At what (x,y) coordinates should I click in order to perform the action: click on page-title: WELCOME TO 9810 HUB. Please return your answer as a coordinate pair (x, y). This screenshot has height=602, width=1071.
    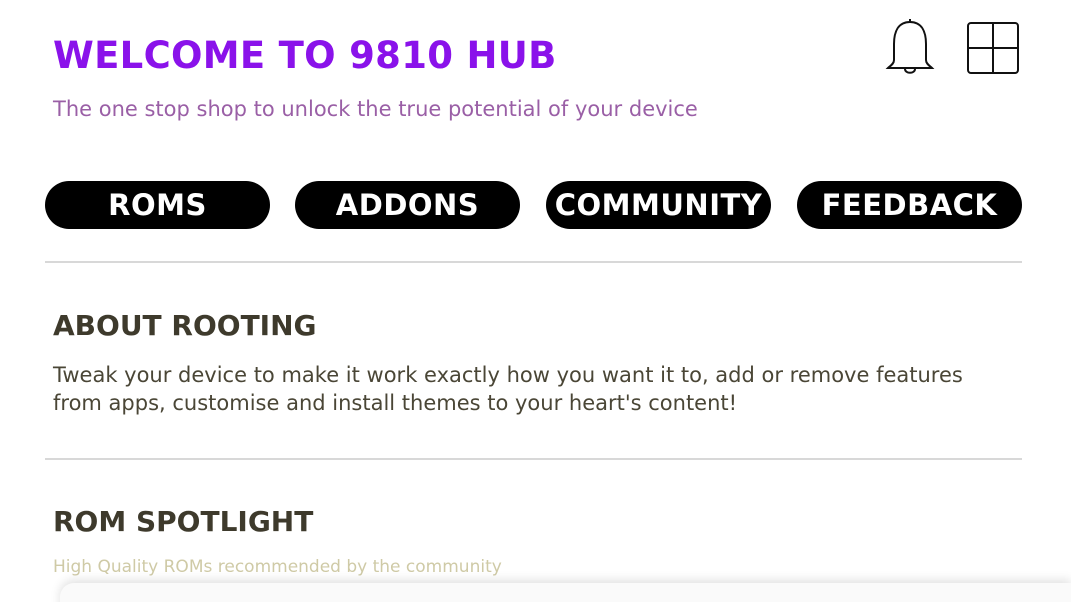
    Looking at the image, I should click on (305, 55).